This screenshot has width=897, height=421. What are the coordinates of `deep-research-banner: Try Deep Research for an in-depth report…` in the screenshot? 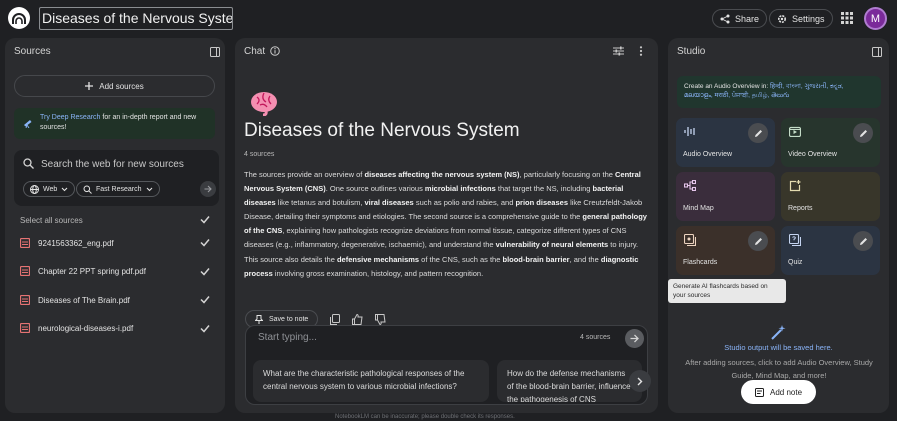 It's located at (114, 123).